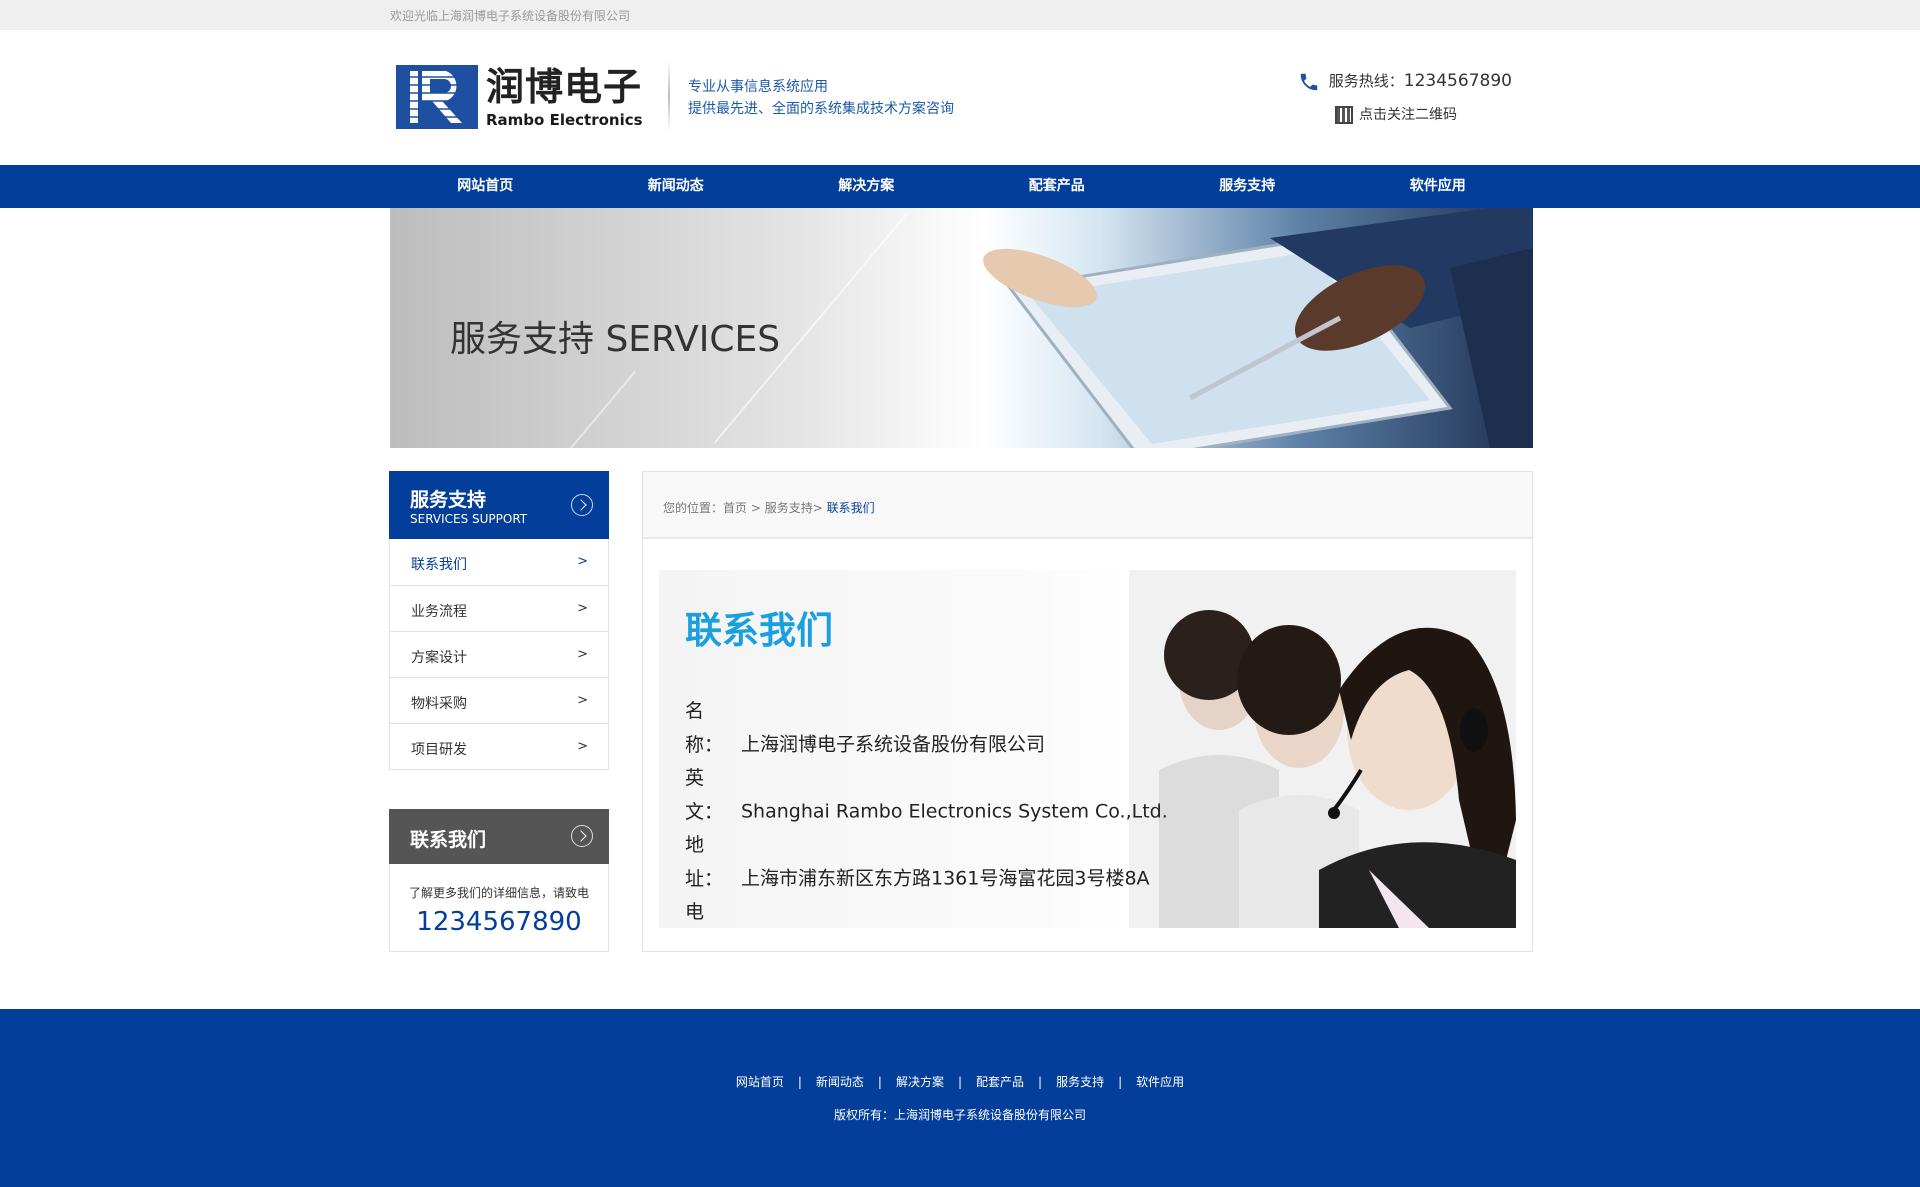 This screenshot has width=1920, height=1187. What do you see at coordinates (1344, 115) in the screenshot?
I see `qrcode-icon` at bounding box center [1344, 115].